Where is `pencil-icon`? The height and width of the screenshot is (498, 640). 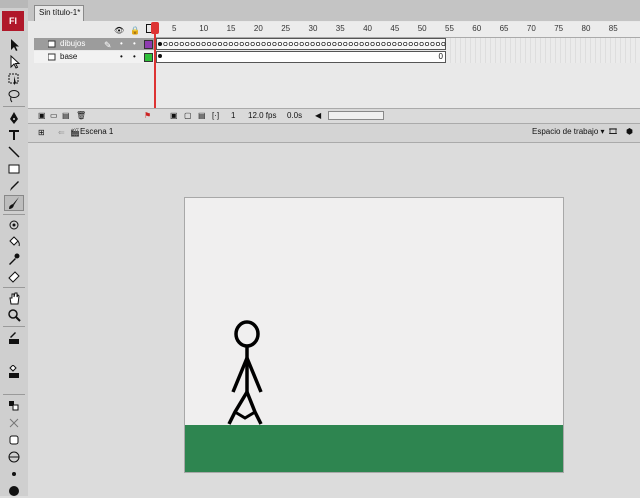 pencil-icon is located at coordinates (14, 186).